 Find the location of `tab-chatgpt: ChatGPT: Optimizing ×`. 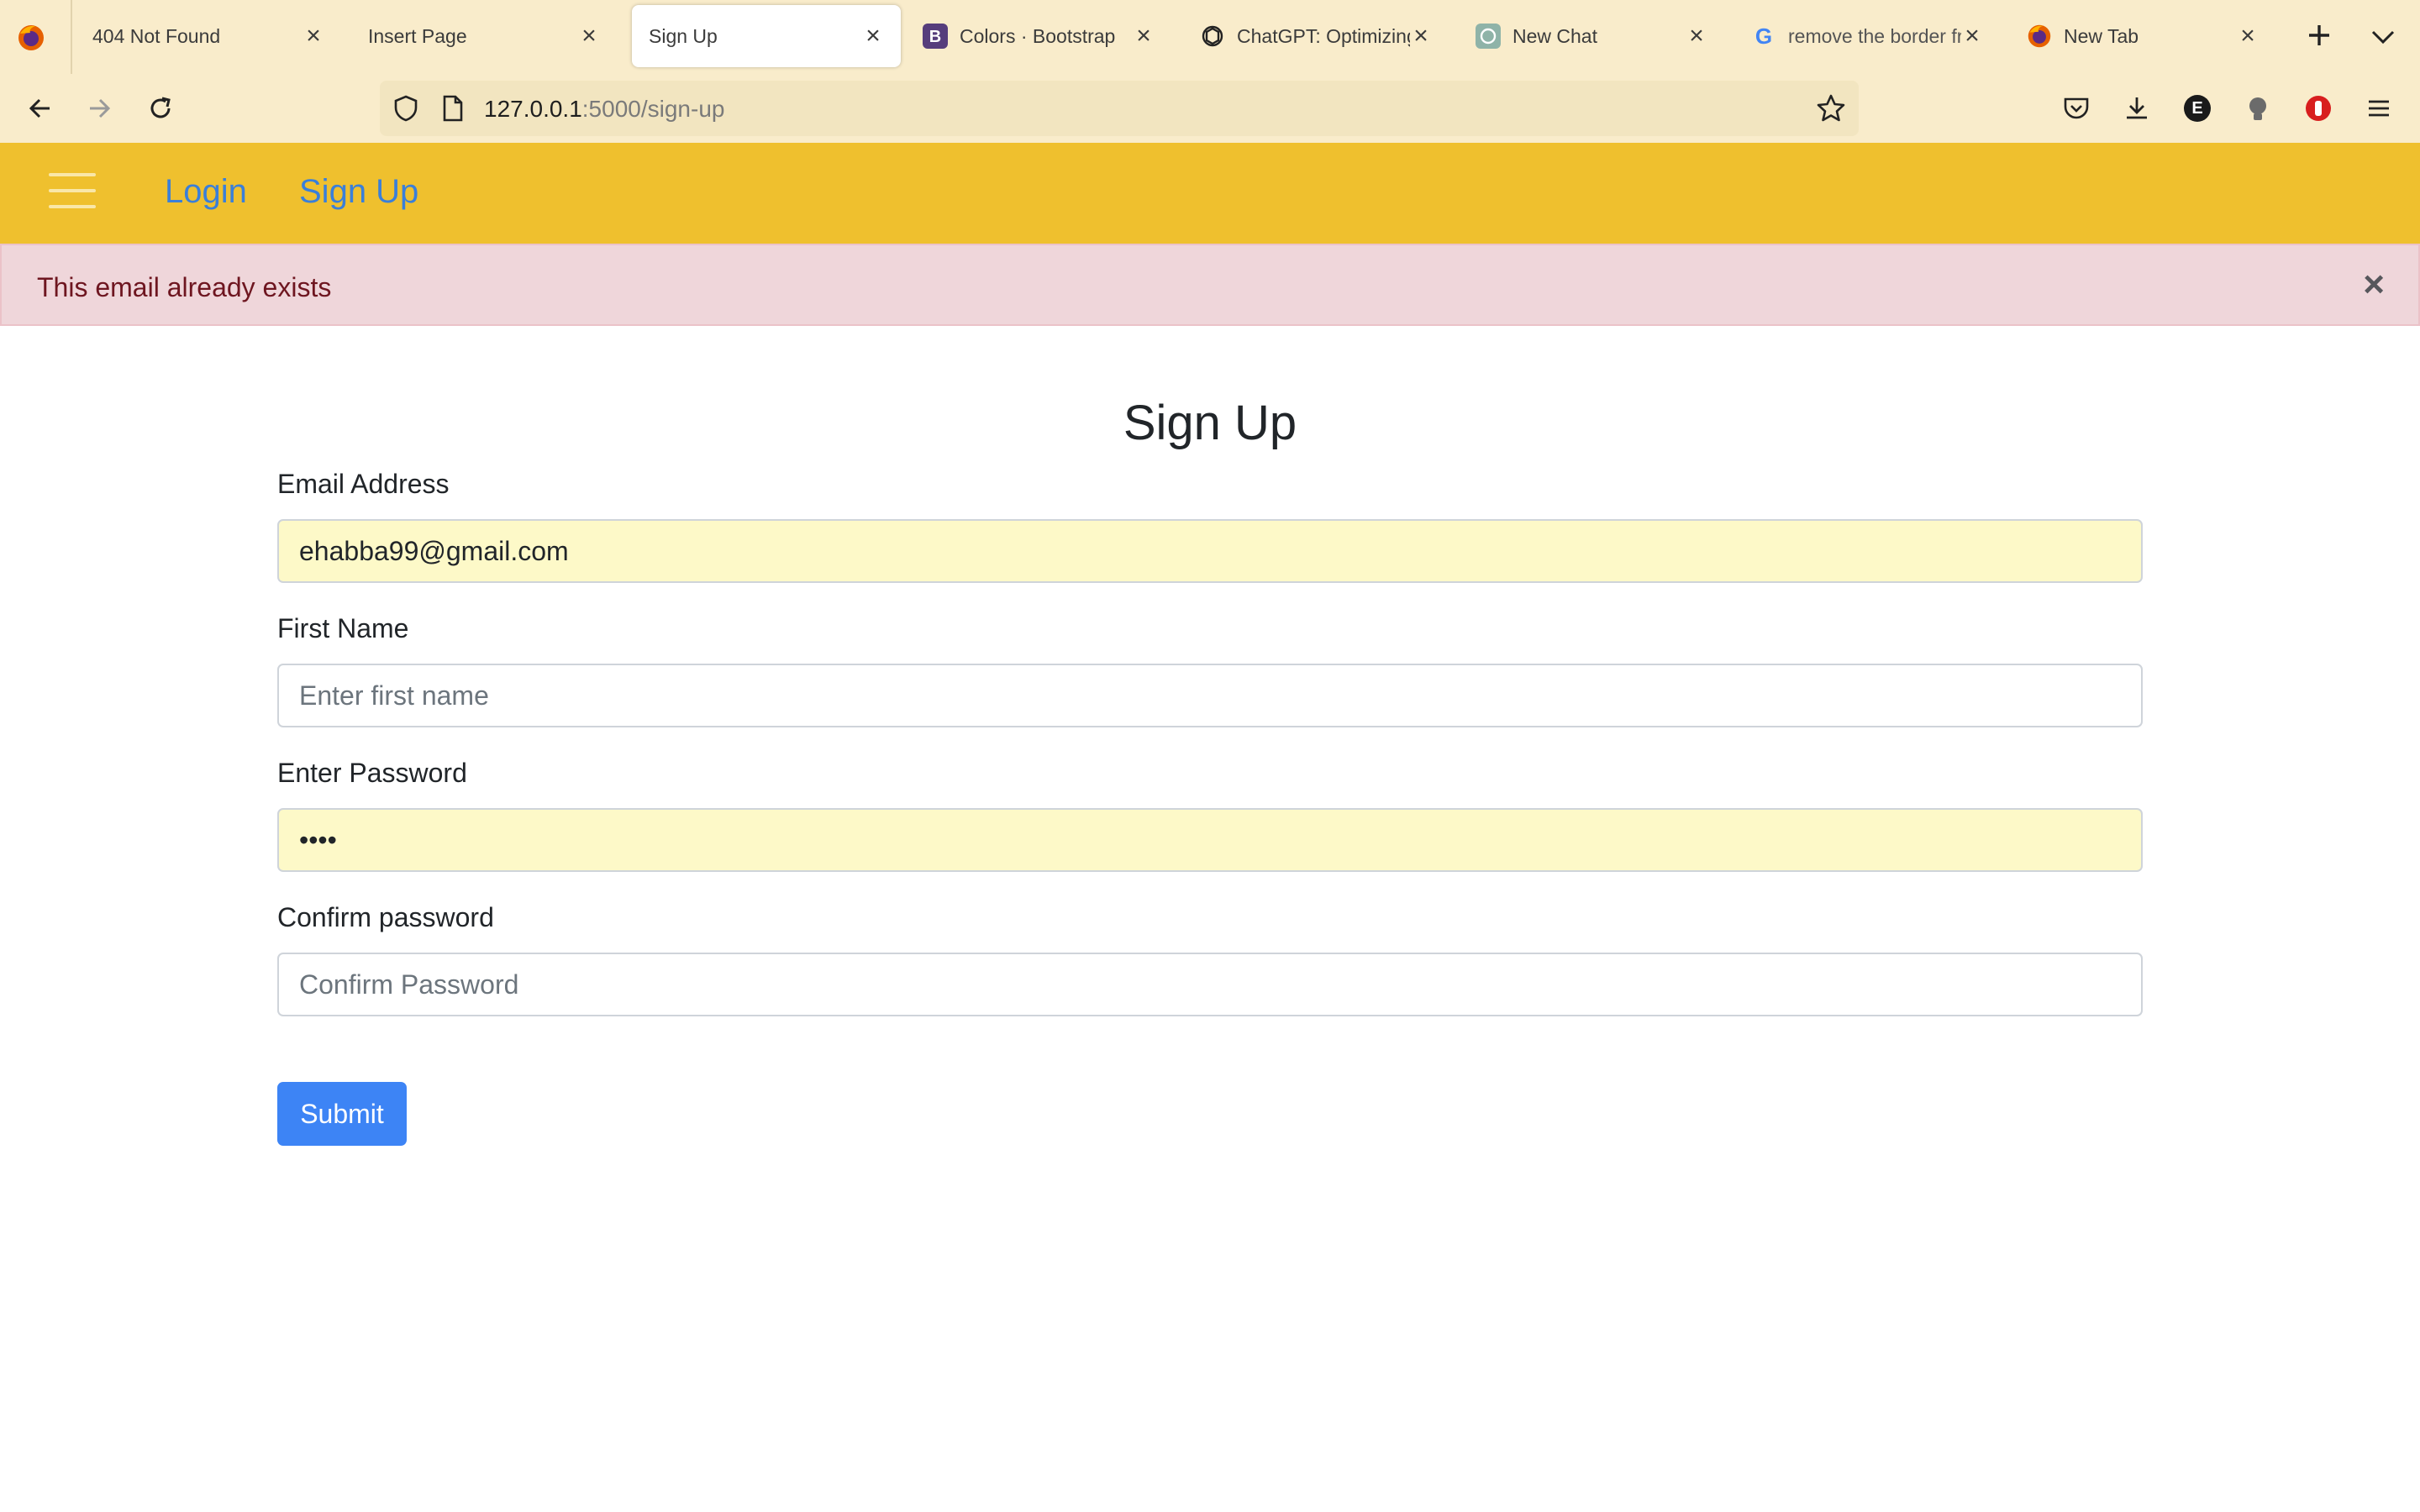

tab-chatgpt: ChatGPT: Optimizing × is located at coordinates (1316, 36).